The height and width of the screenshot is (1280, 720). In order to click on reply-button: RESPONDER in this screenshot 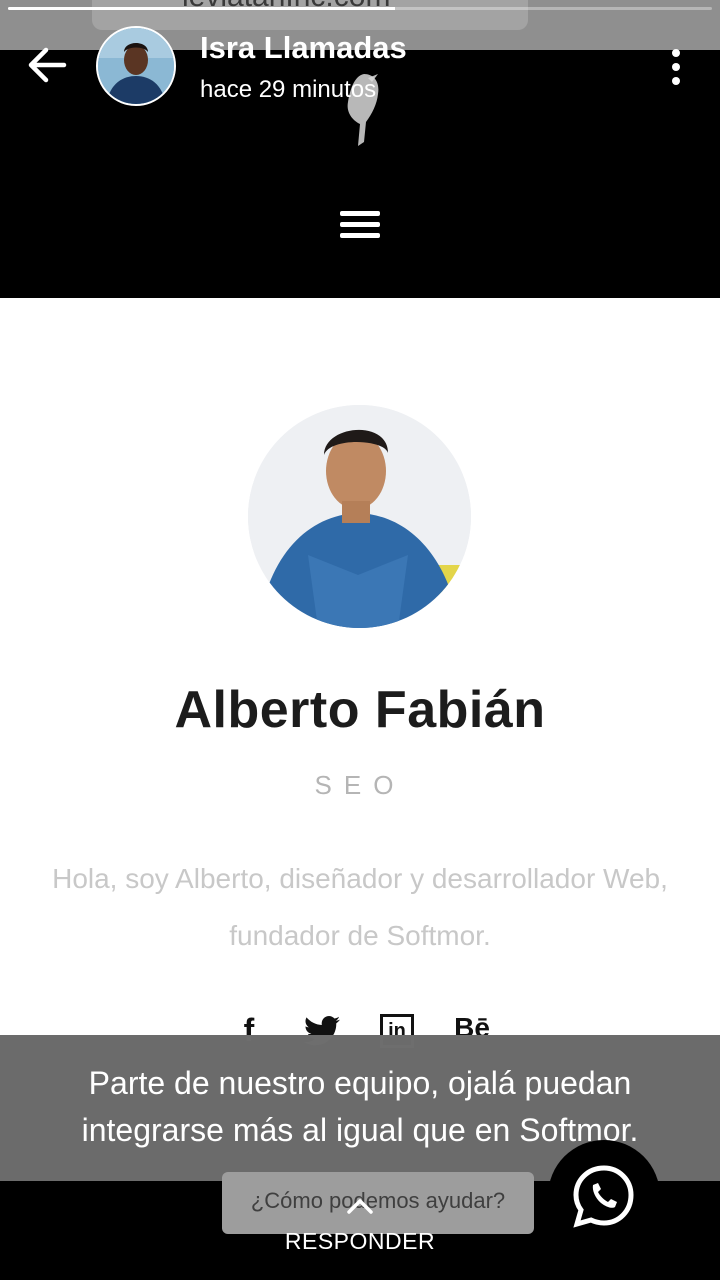, I will do `click(360, 1241)`.